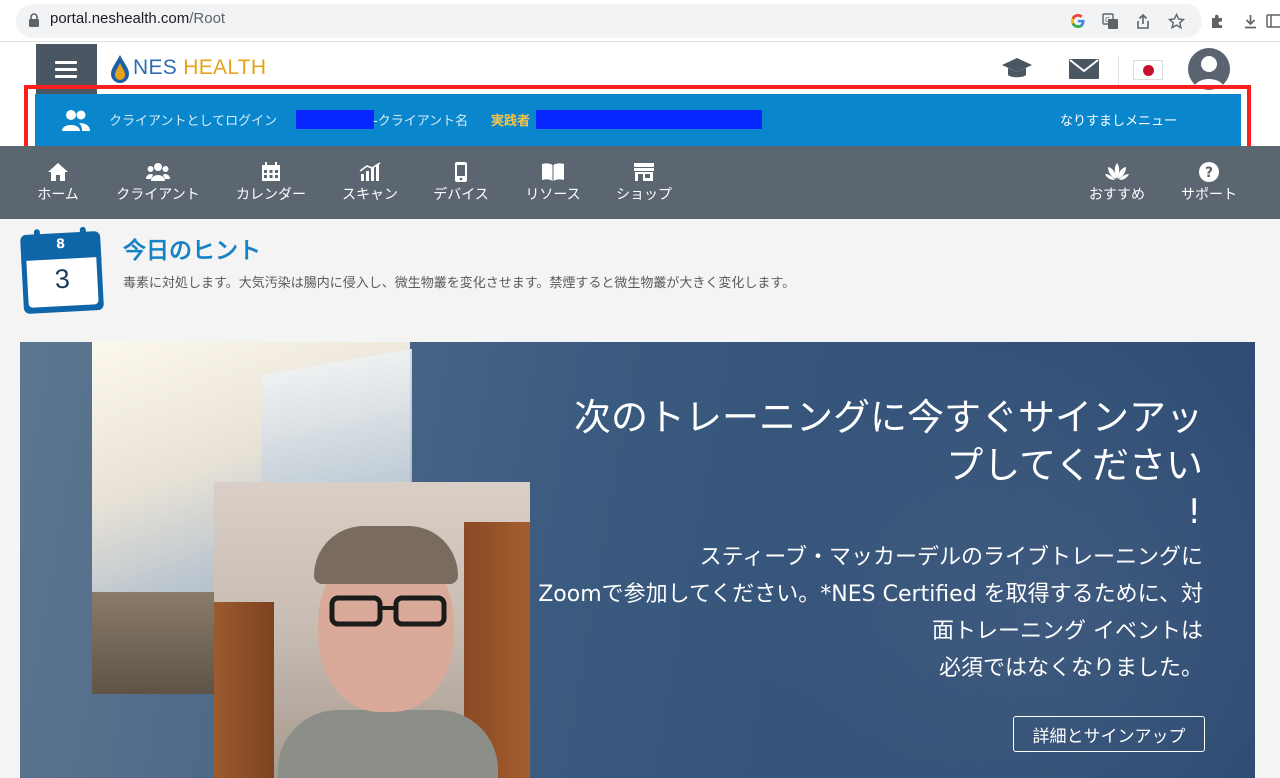 This screenshot has width=1280, height=778. Describe the element at coordinates (1074, 465) in the screenshot. I see `banner-title-line: プしてください` at that location.